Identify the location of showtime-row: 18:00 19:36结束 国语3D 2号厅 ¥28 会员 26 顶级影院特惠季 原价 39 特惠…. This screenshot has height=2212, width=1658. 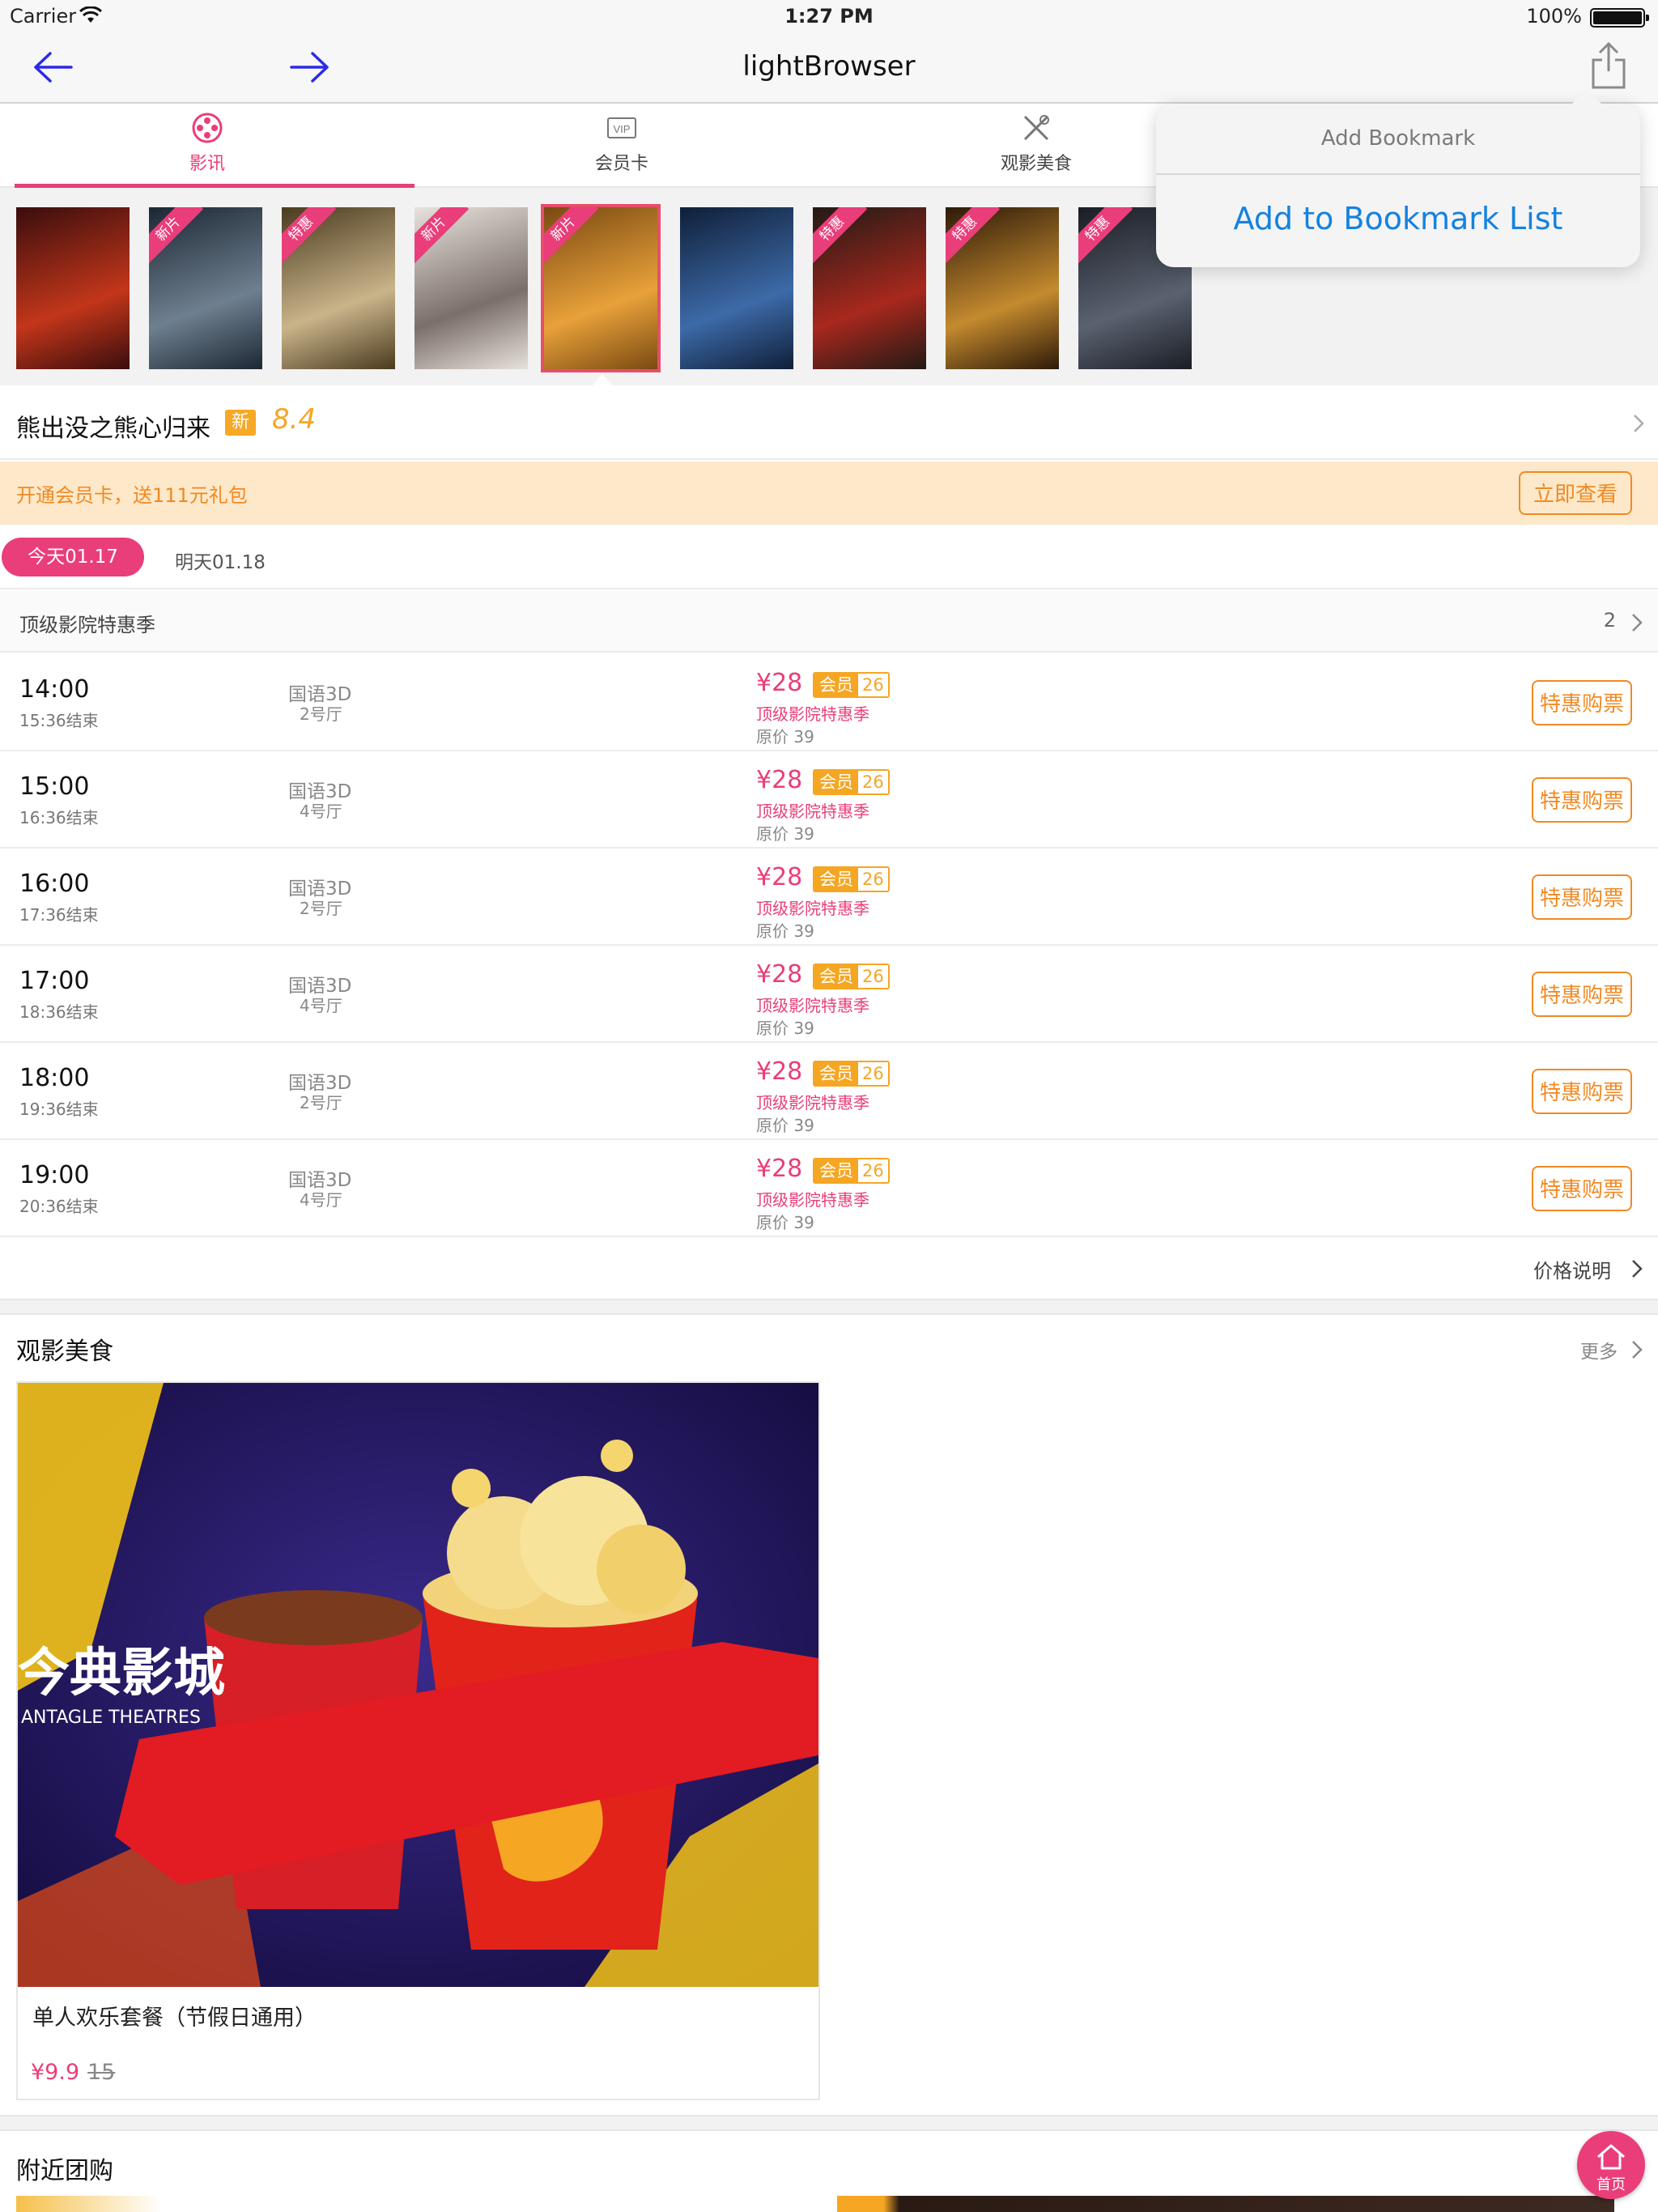
(829, 1092).